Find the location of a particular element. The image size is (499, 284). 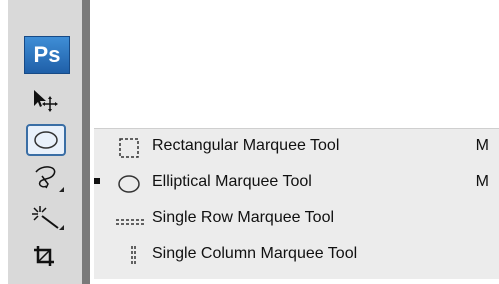

menu-item-single-row-marquee: Single Row Marquee Tool is located at coordinates (296, 219).